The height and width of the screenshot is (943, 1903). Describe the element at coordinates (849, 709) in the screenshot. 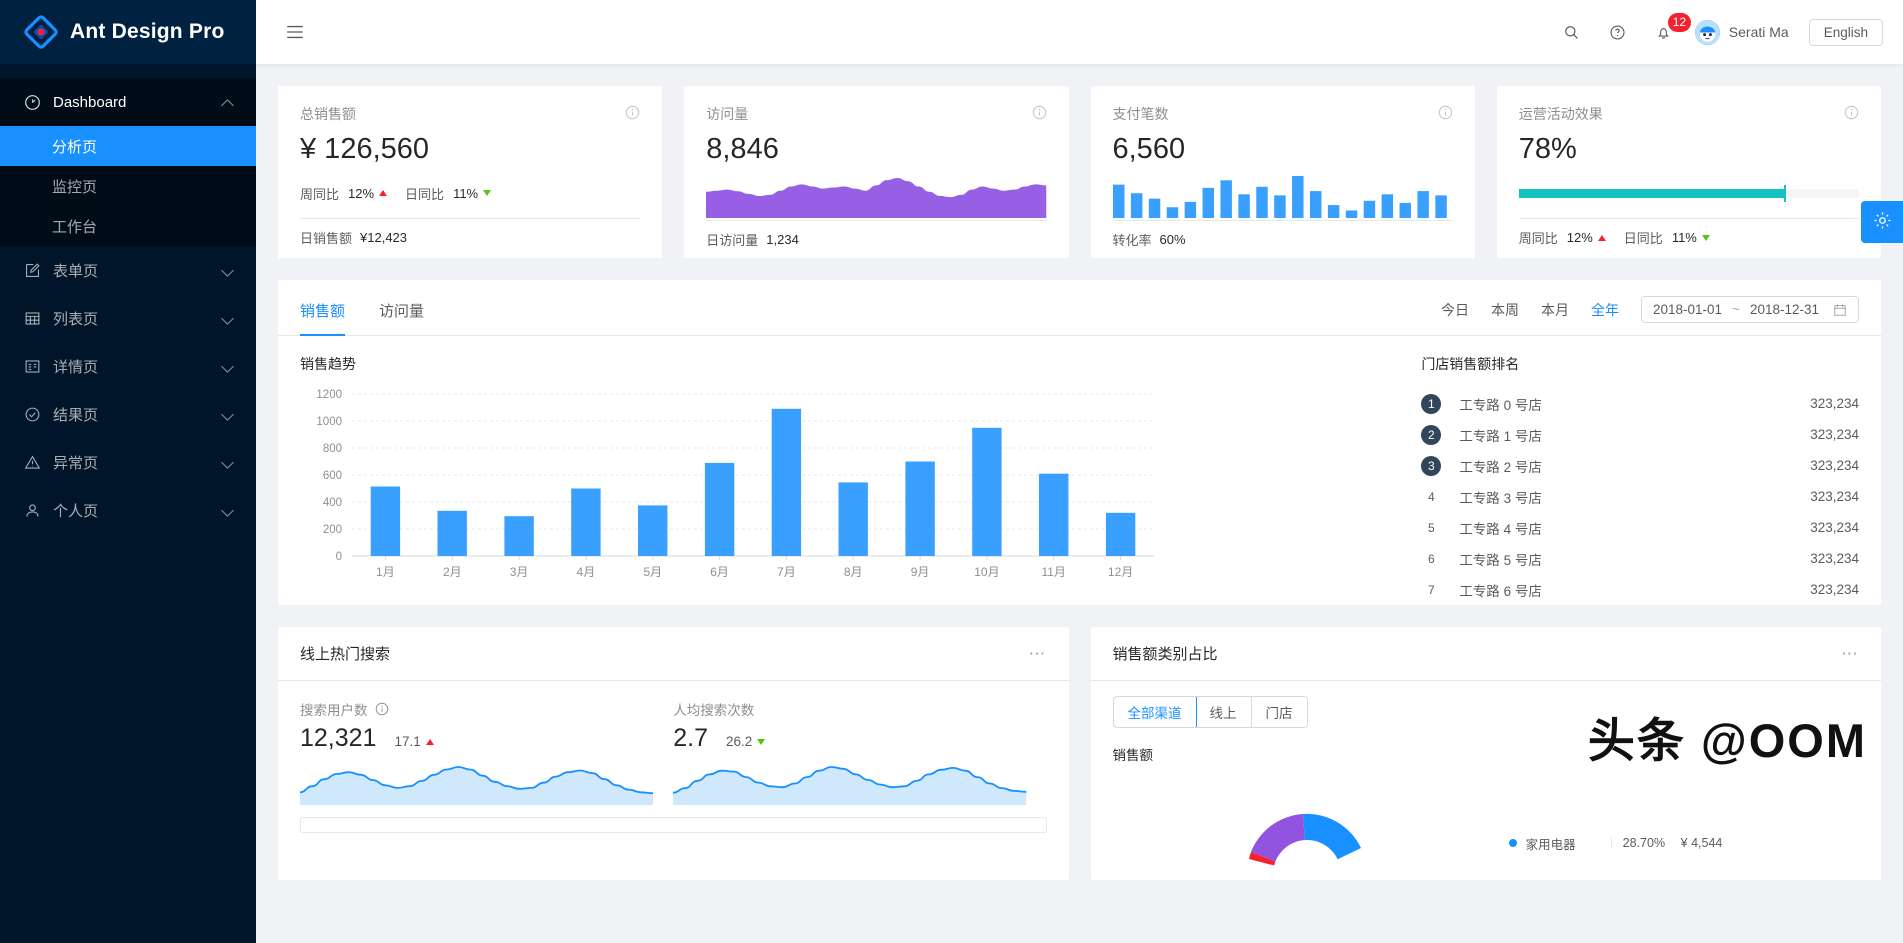

I see `metric-label-row: 人均搜索次数` at that location.